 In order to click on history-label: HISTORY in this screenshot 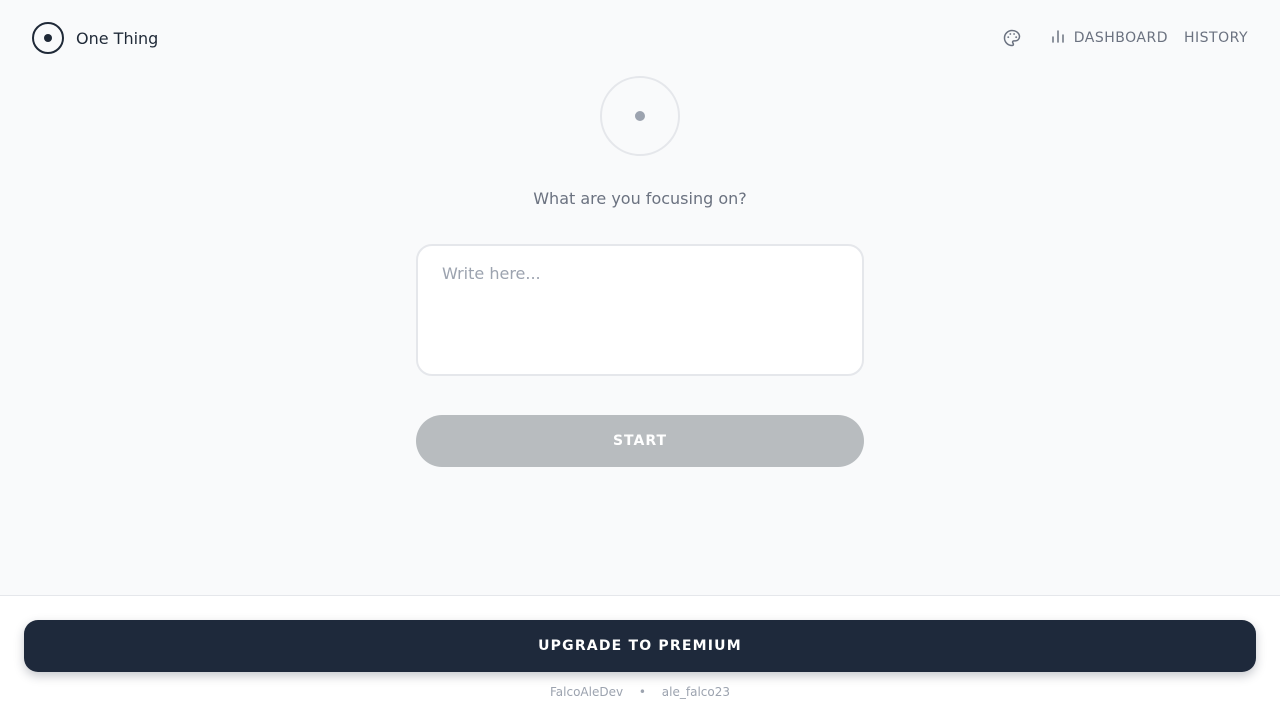, I will do `click(1216, 38)`.